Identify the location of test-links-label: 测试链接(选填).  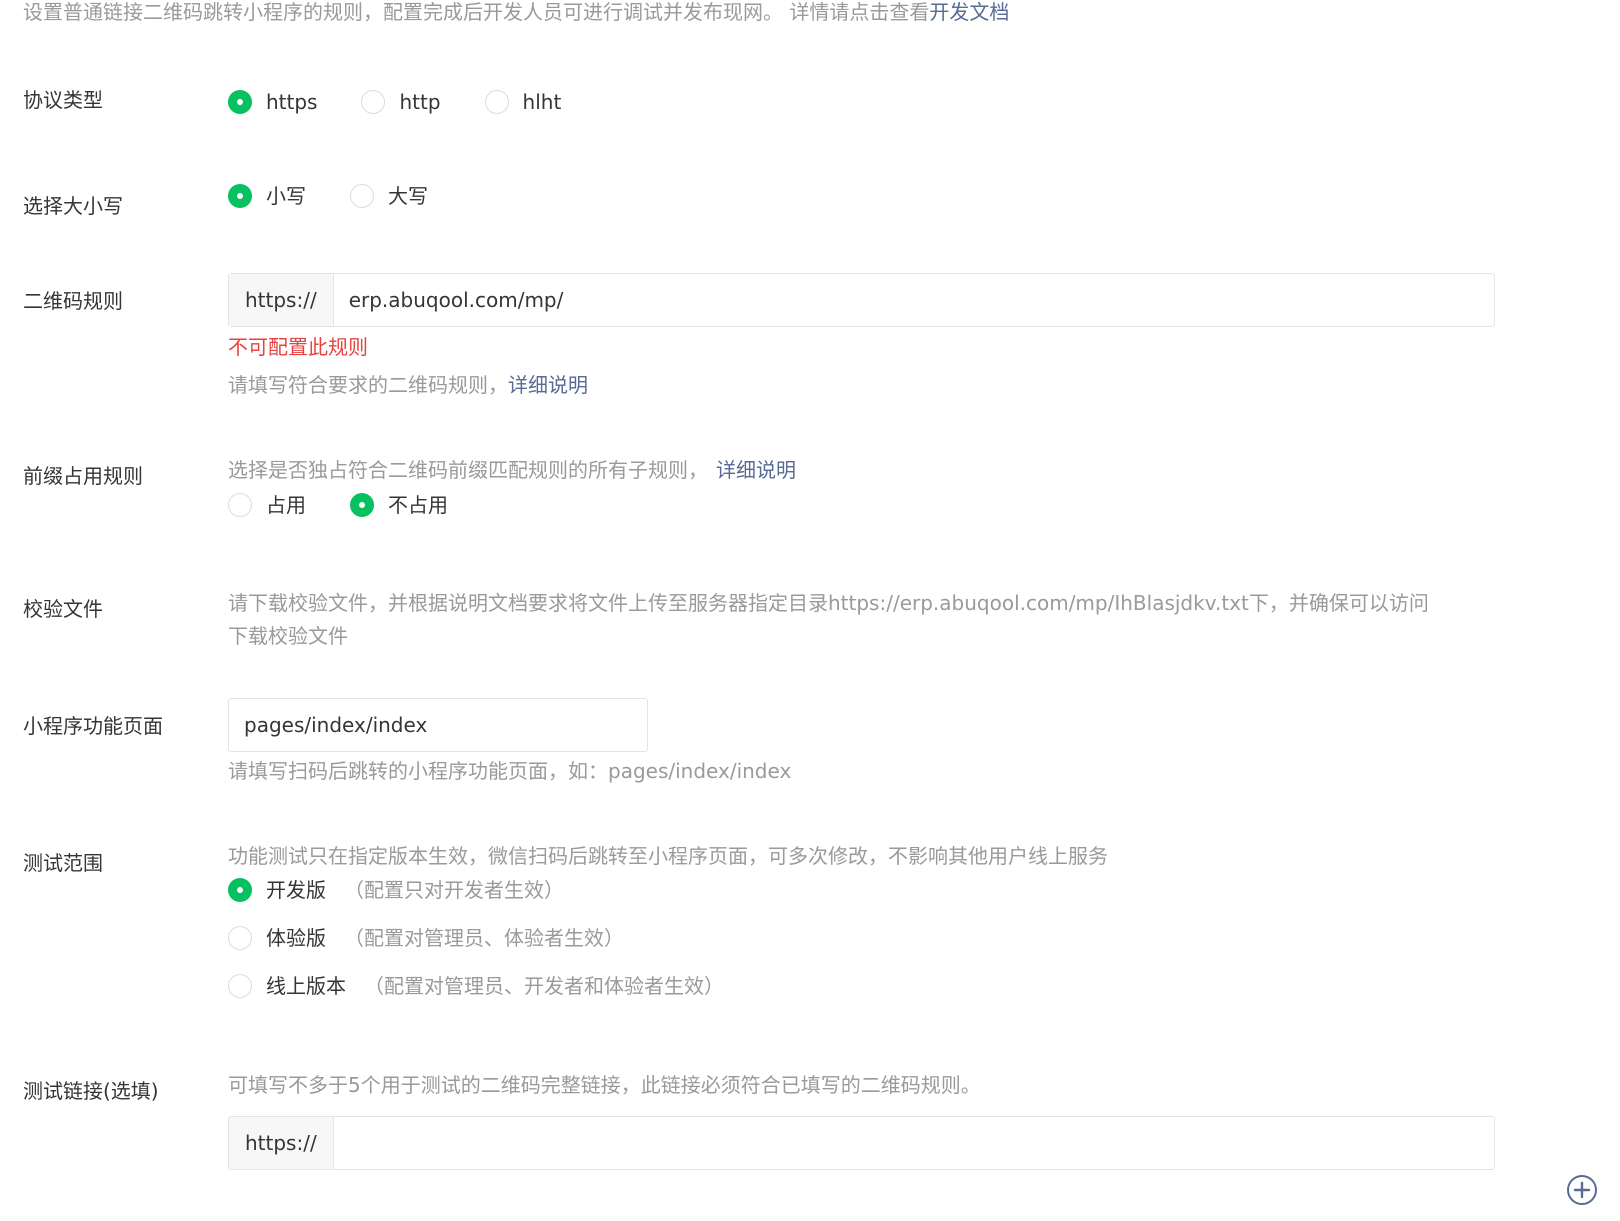
(91, 1091).